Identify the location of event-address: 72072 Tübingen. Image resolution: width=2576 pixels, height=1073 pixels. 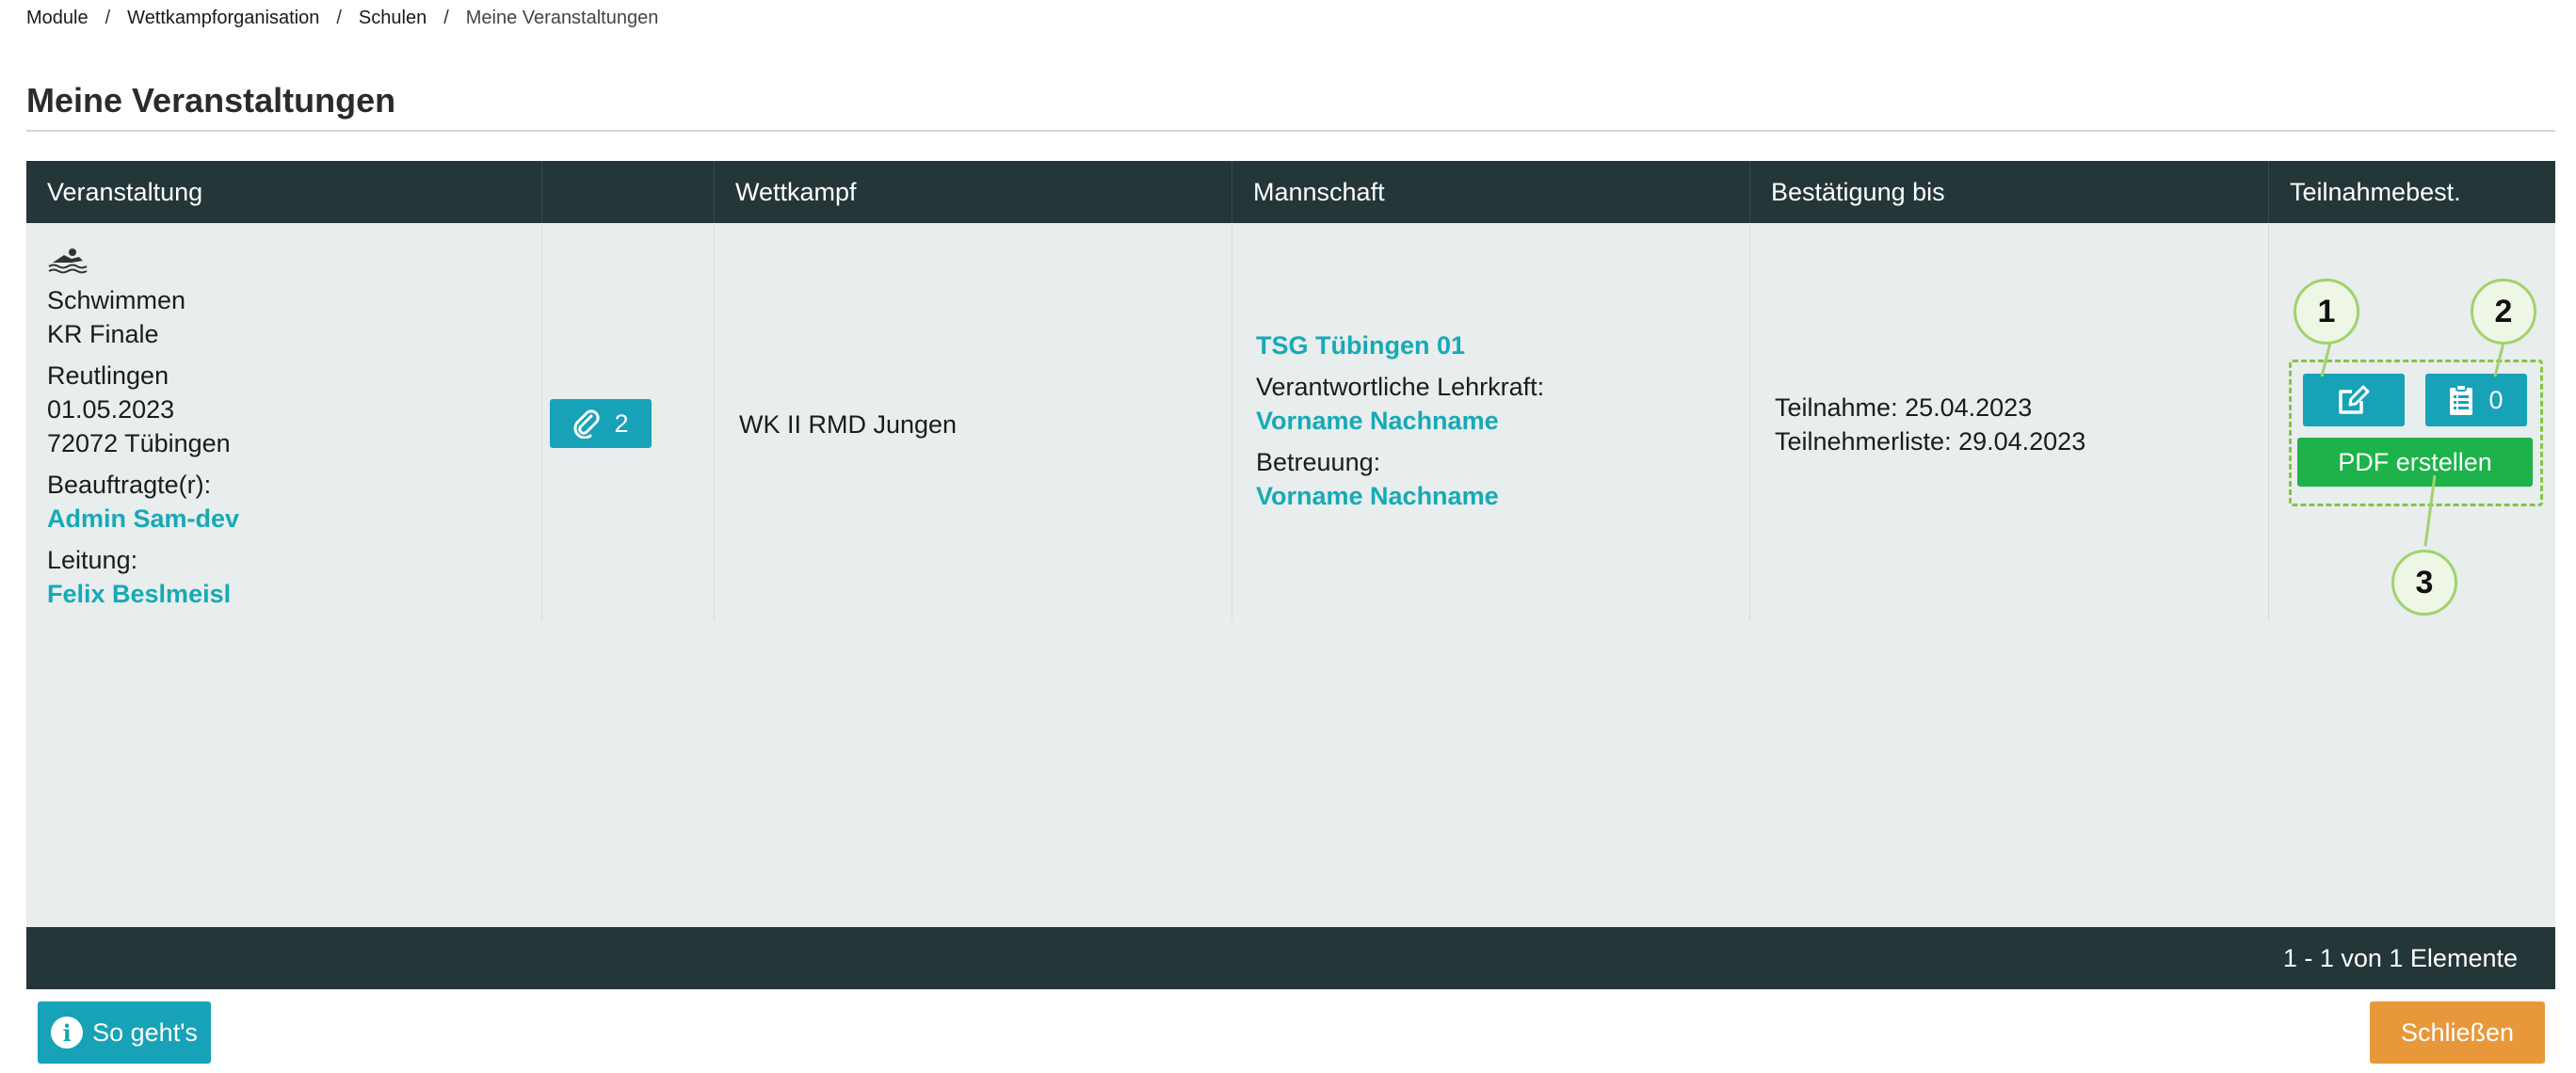
(139, 443).